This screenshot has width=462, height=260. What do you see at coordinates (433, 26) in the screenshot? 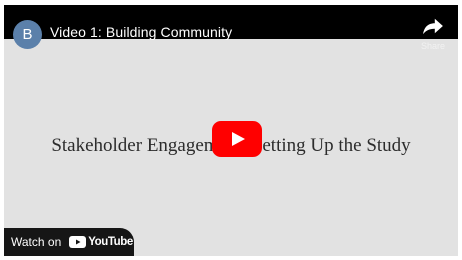
I see `share-icon` at bounding box center [433, 26].